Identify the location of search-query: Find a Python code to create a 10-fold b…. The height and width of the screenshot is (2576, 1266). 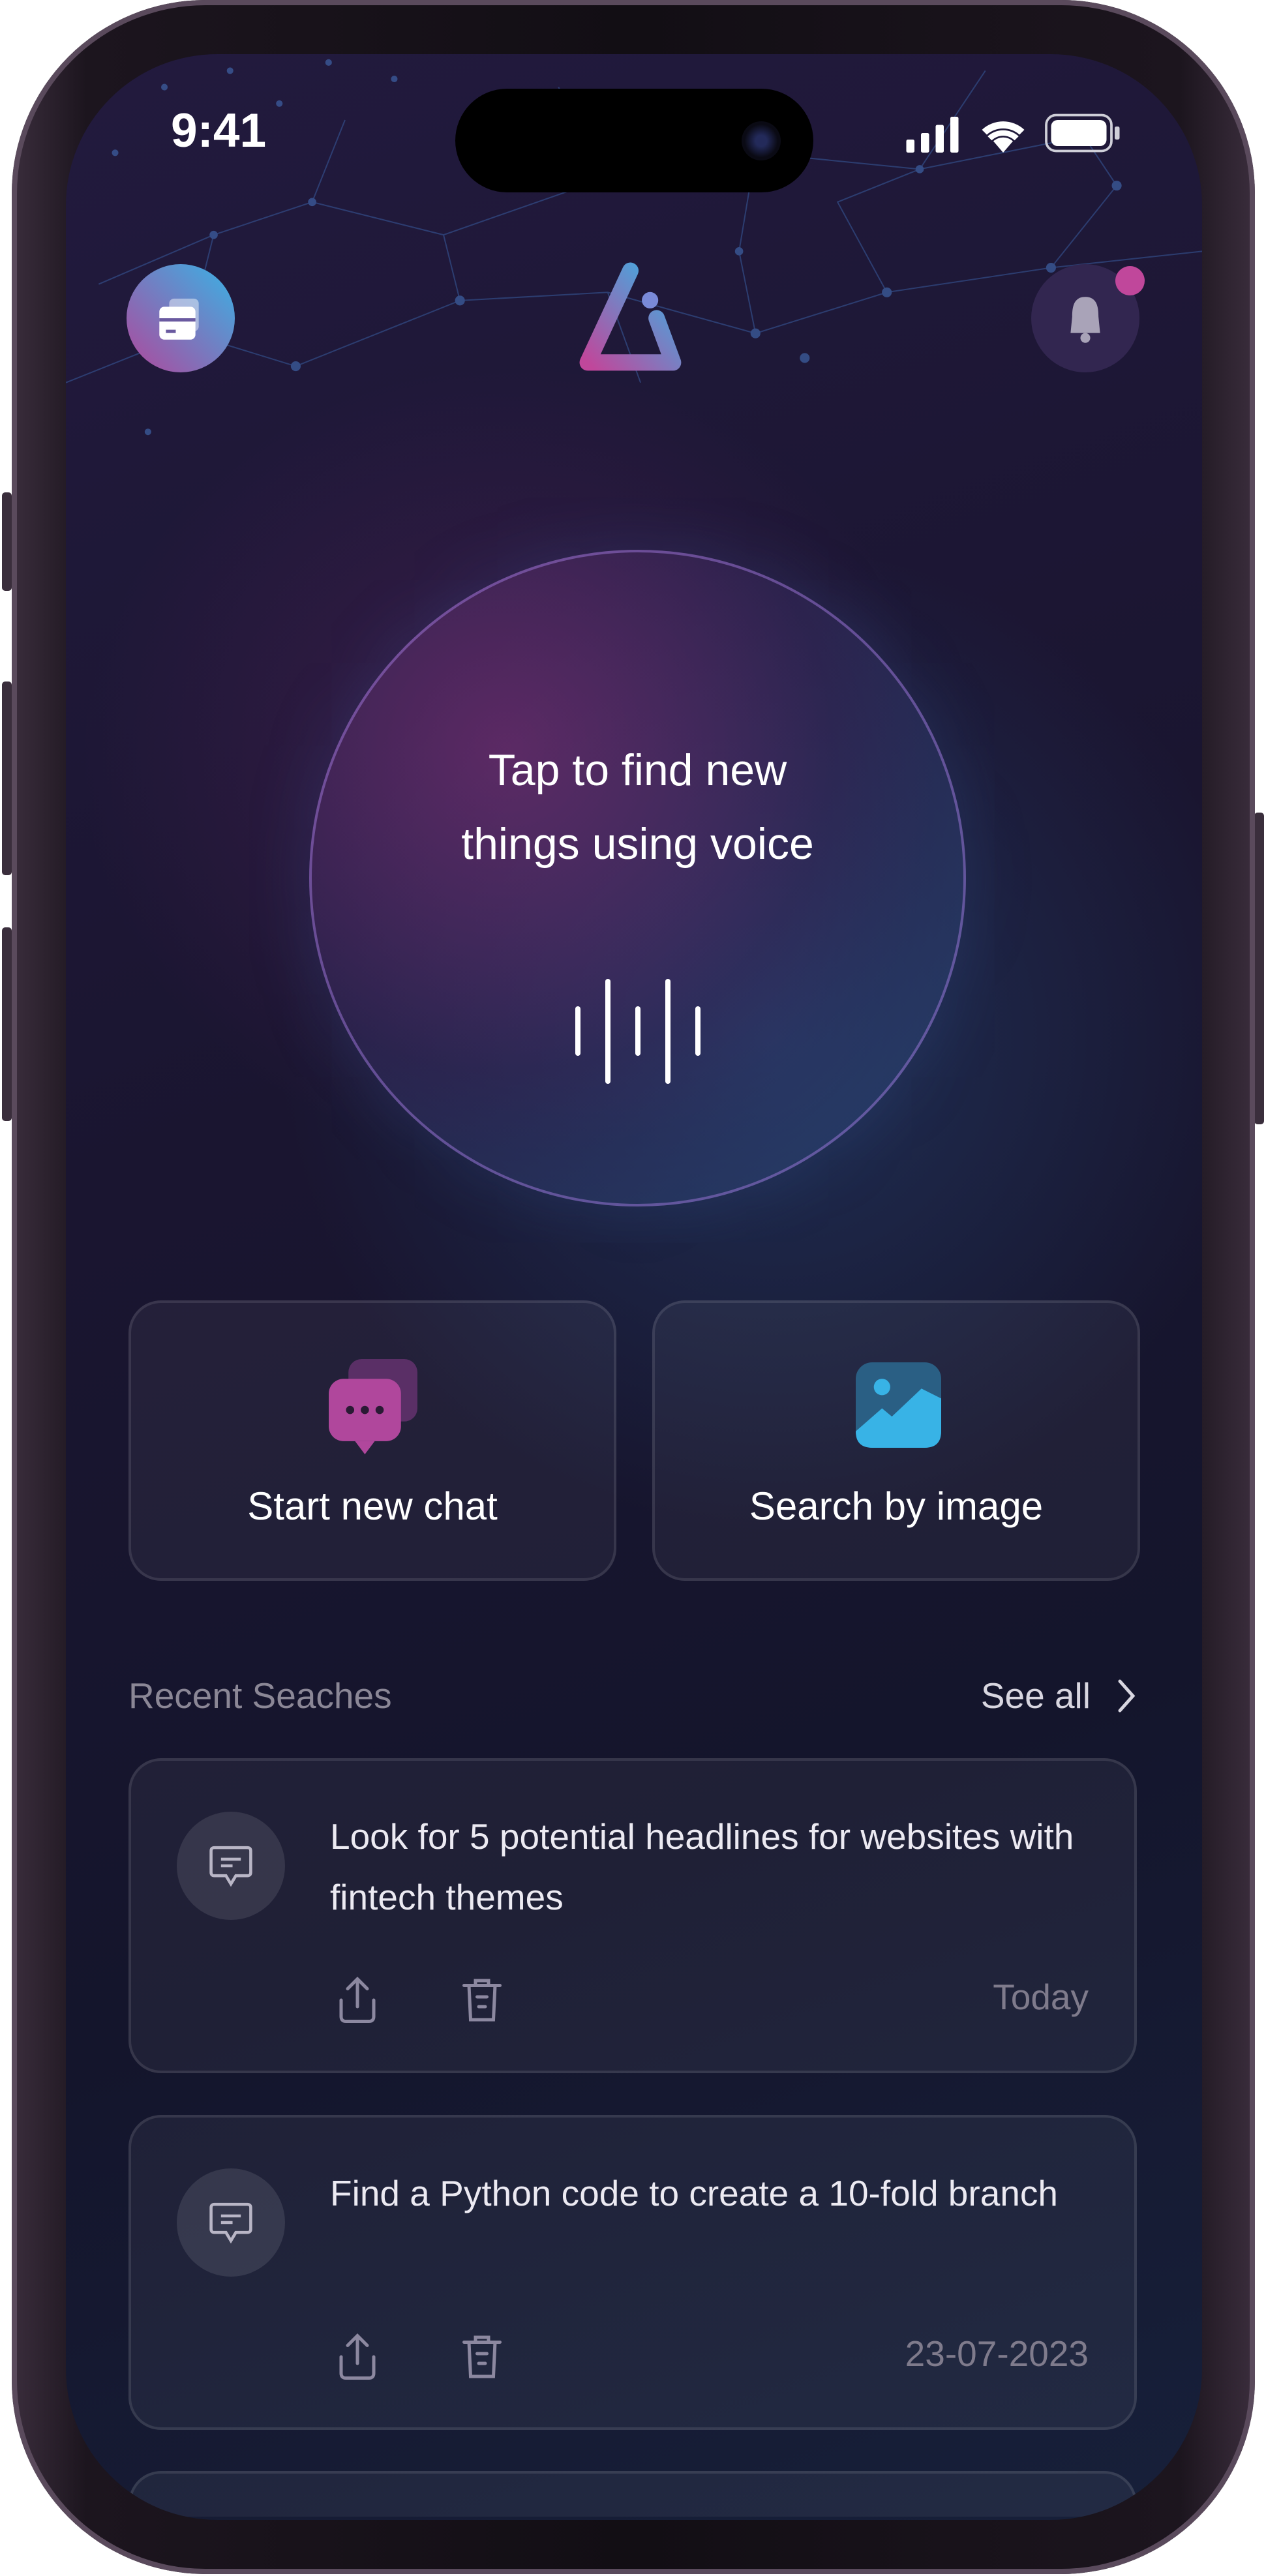
(694, 2193).